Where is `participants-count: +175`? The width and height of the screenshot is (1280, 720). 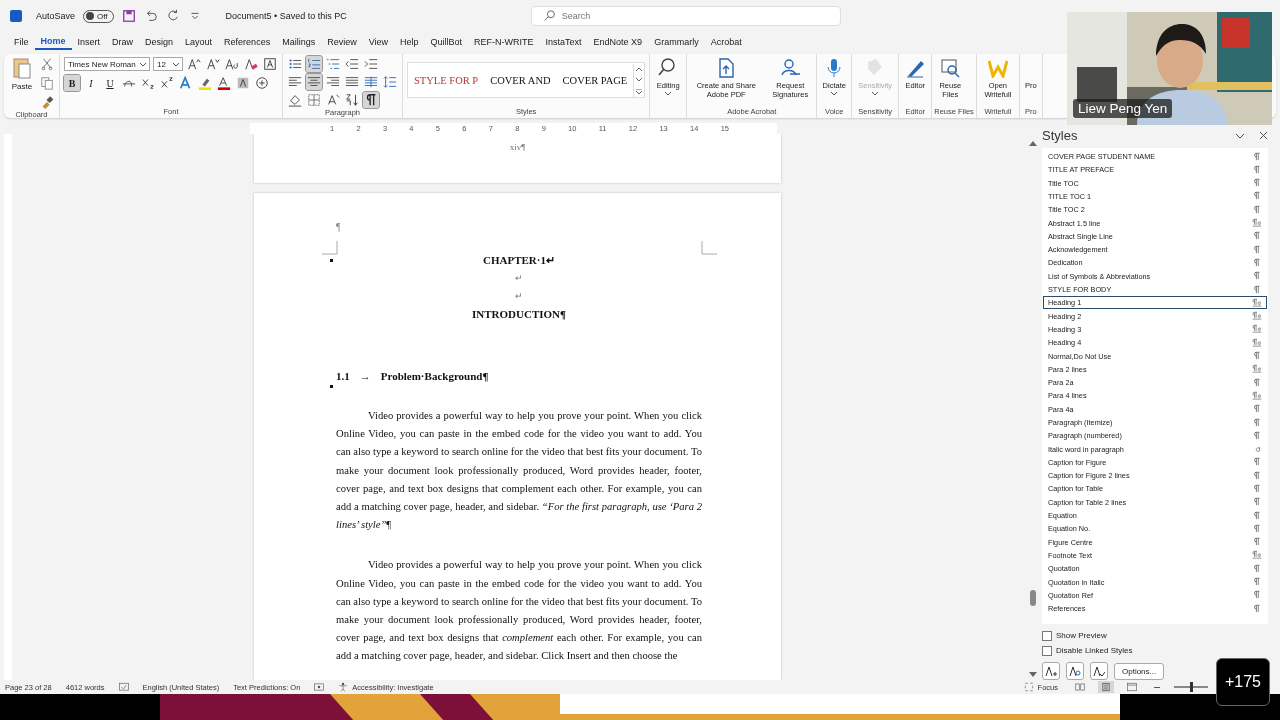
participants-count: +175 is located at coordinates (1243, 682).